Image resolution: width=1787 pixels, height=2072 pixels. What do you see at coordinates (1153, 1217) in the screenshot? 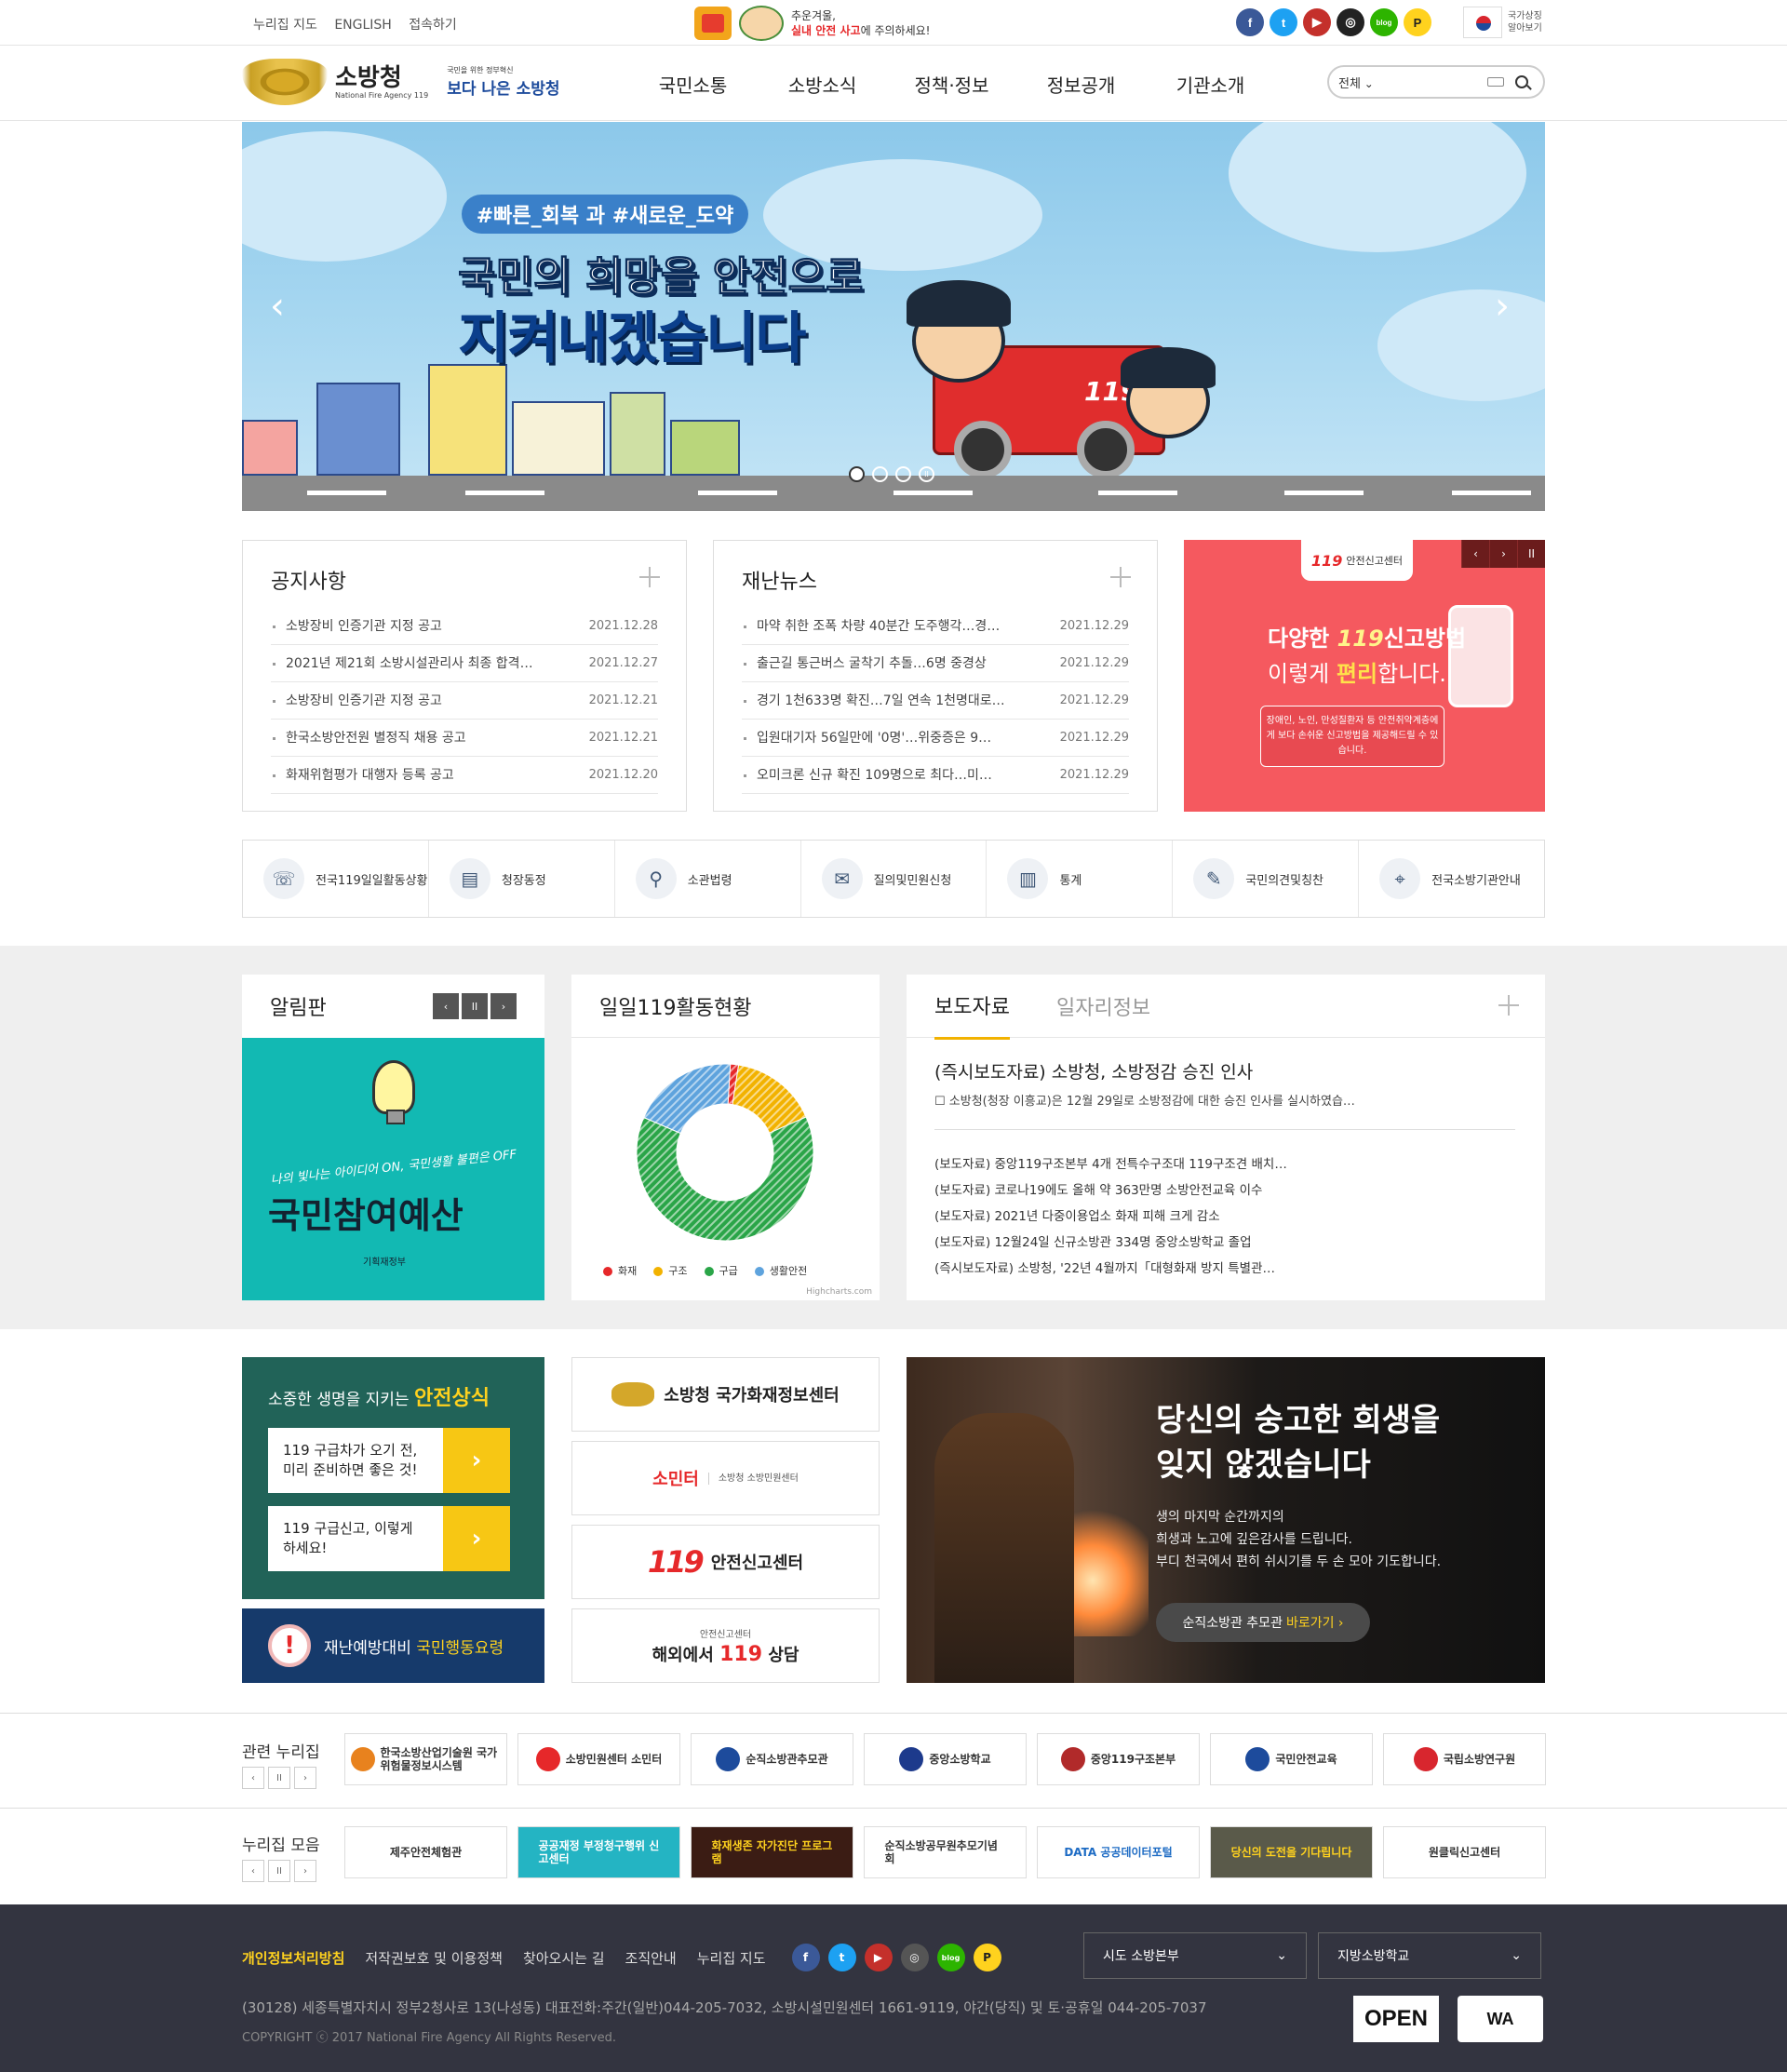
I see `list-item: (보도자료) 2021년 다중이용업소 화재 피해 크게 감소` at bounding box center [1153, 1217].